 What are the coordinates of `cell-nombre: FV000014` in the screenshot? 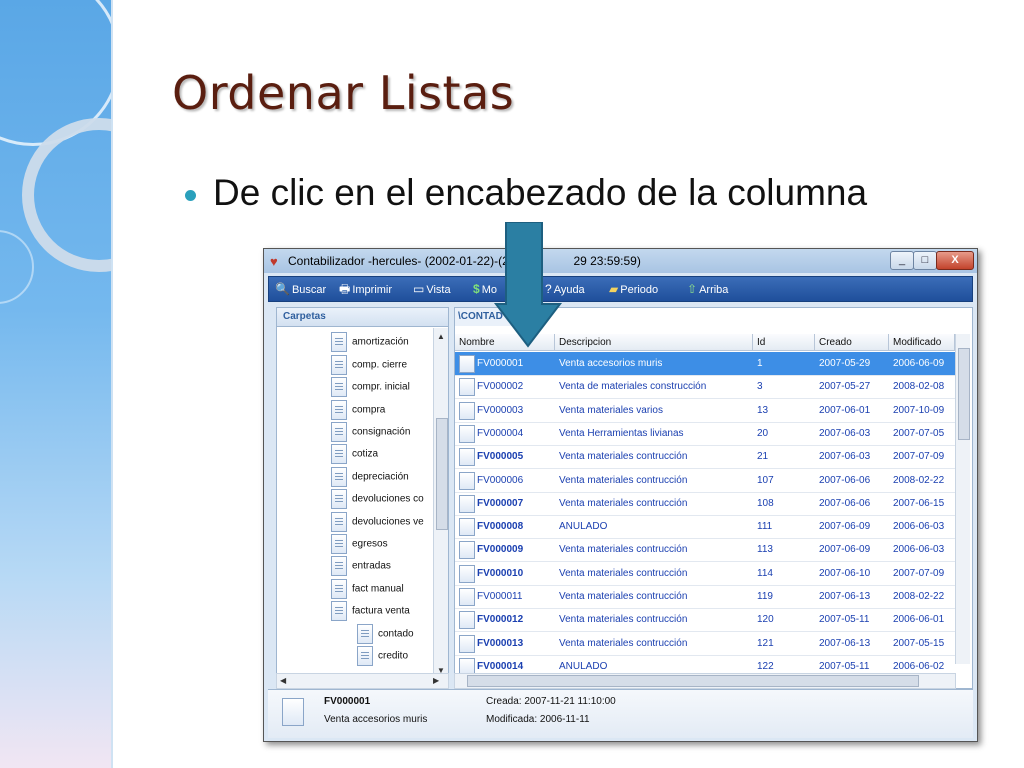 It's located at (500, 666).